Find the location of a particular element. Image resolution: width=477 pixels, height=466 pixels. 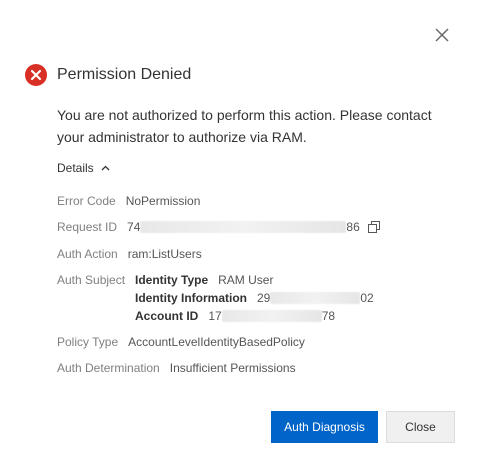

account-id-prefix: 17 is located at coordinates (215, 316).